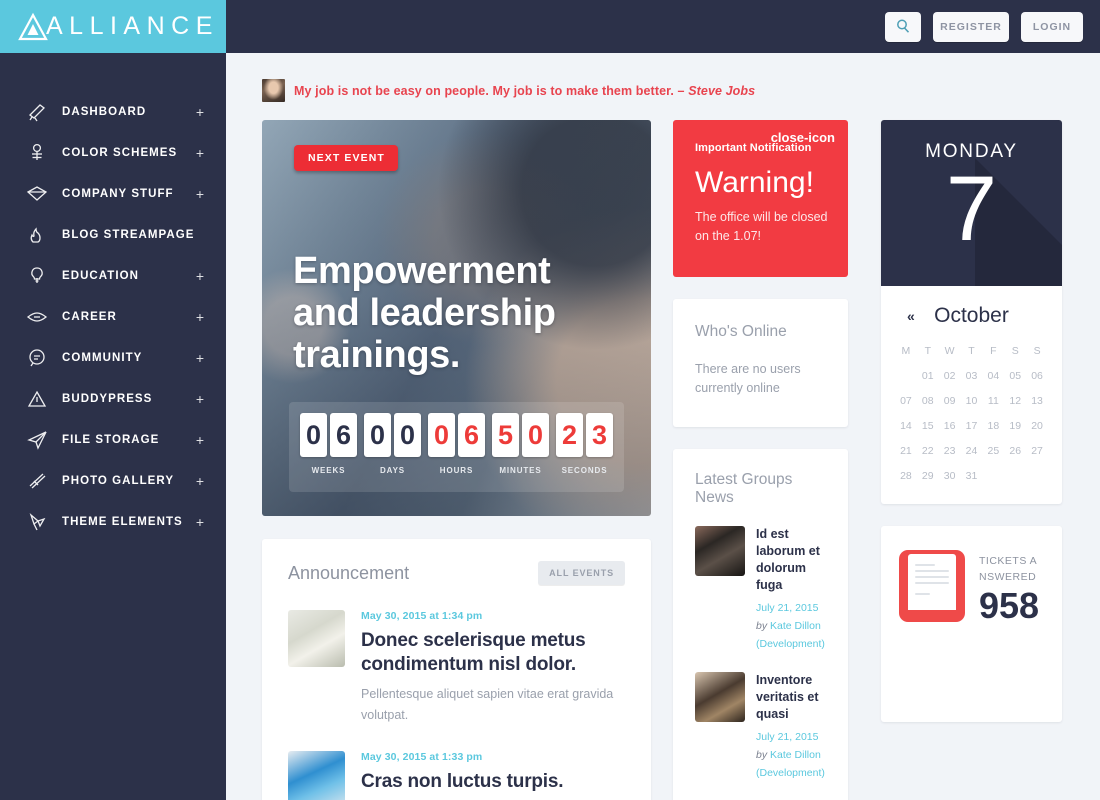  Describe the element at coordinates (993, 451) in the screenshot. I see `calendar-day: 25` at that location.